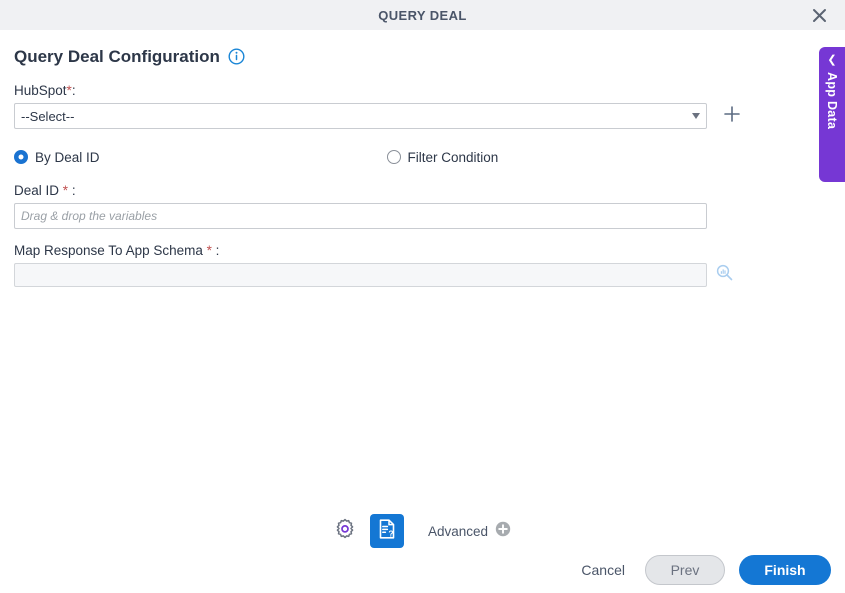 The height and width of the screenshot is (593, 845). Describe the element at coordinates (422, 531) in the screenshot. I see `bottom-toolbar: ? Advanced` at that location.